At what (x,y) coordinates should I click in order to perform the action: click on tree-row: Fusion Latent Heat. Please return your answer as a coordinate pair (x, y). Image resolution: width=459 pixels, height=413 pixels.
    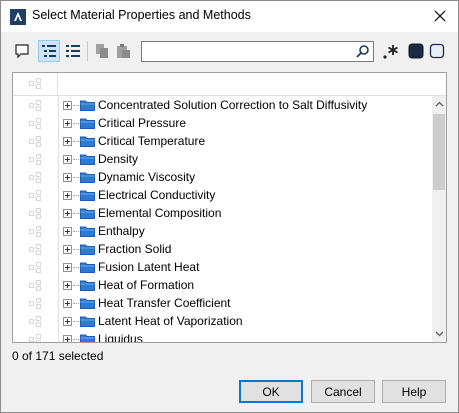
    Looking at the image, I should click on (222, 267).